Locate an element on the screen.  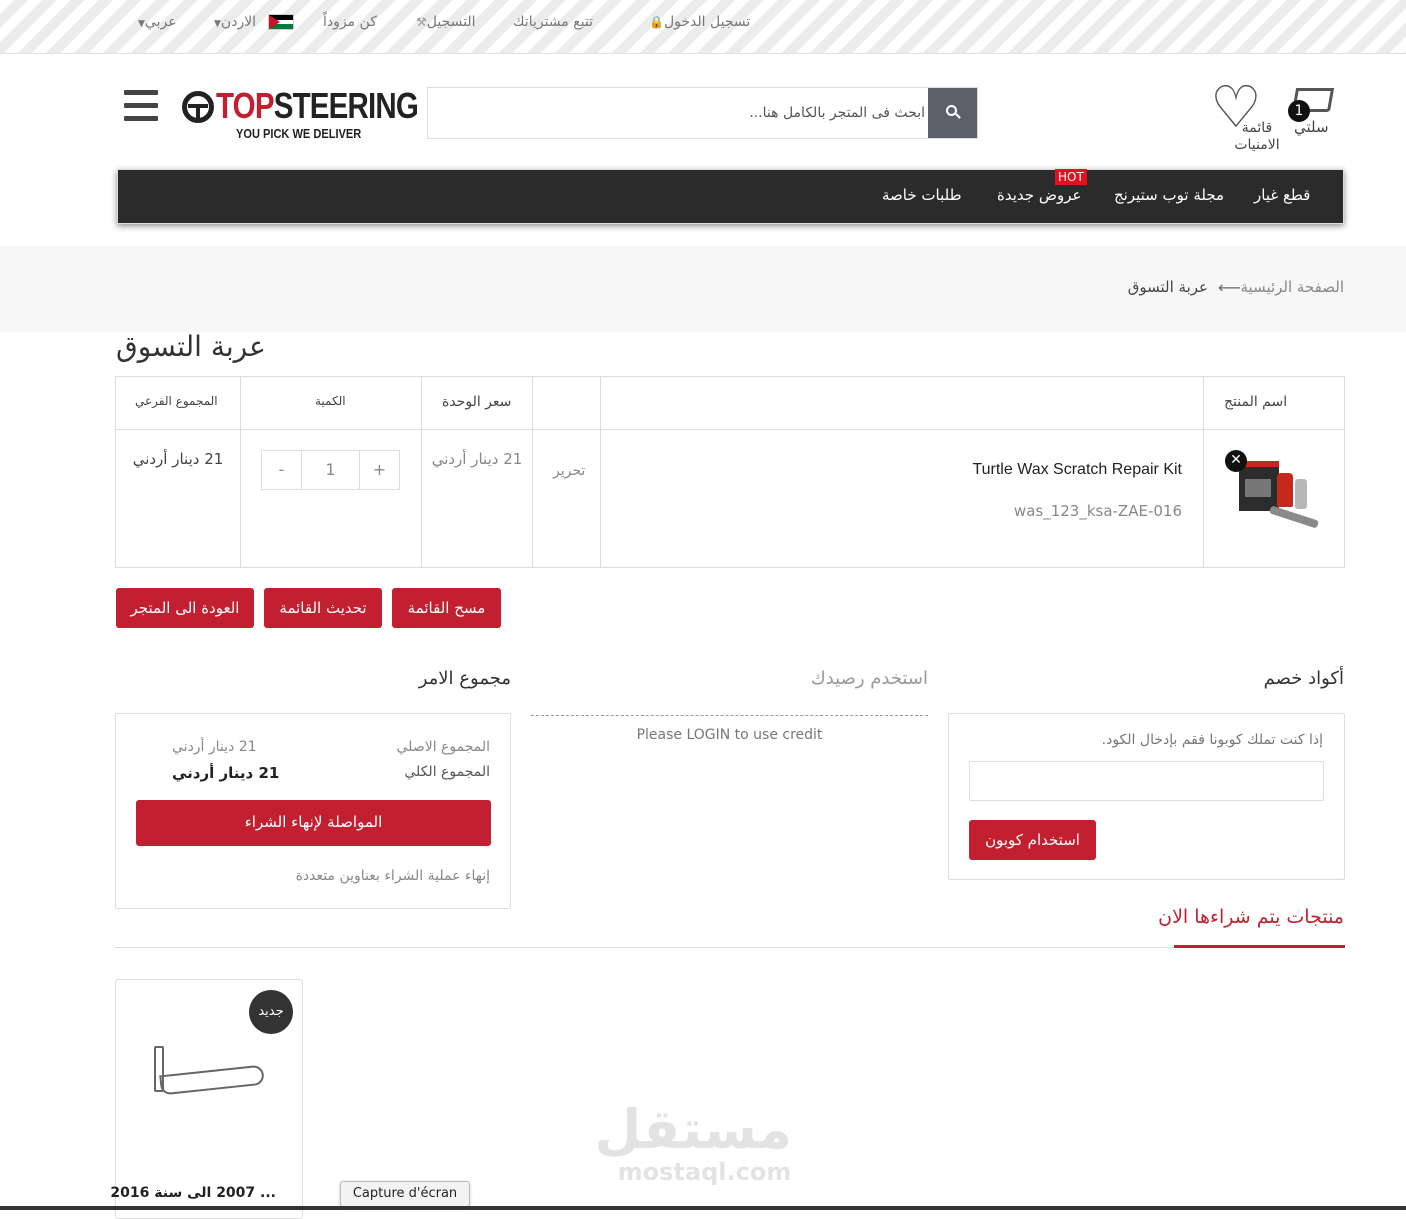
search-bar is located at coordinates (702, 113).